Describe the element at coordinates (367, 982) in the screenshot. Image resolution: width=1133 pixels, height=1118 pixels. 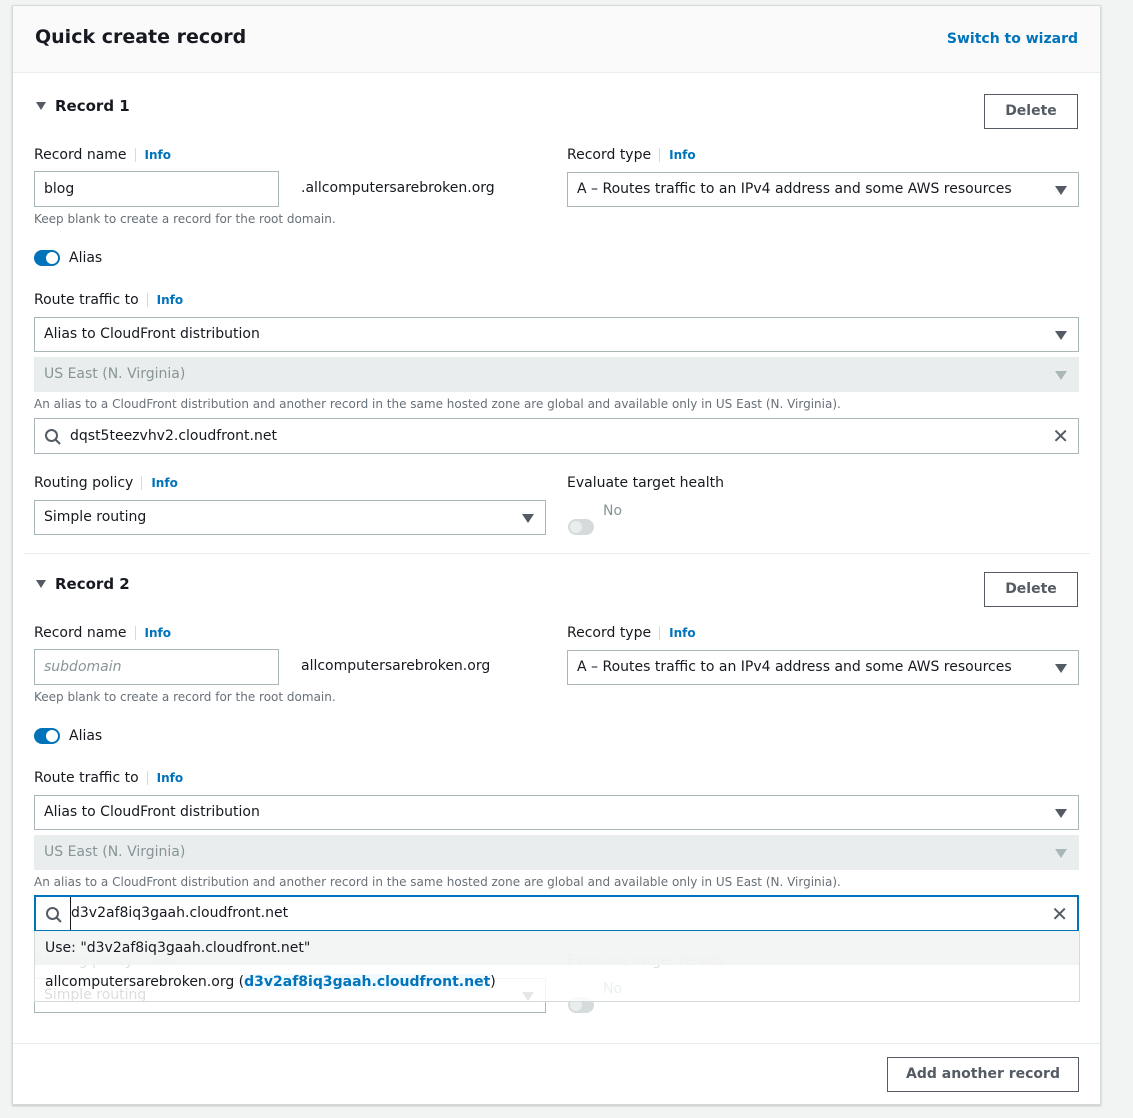
I see `option-match: d3v2af8iq3gaah.cloudfront.net` at that location.